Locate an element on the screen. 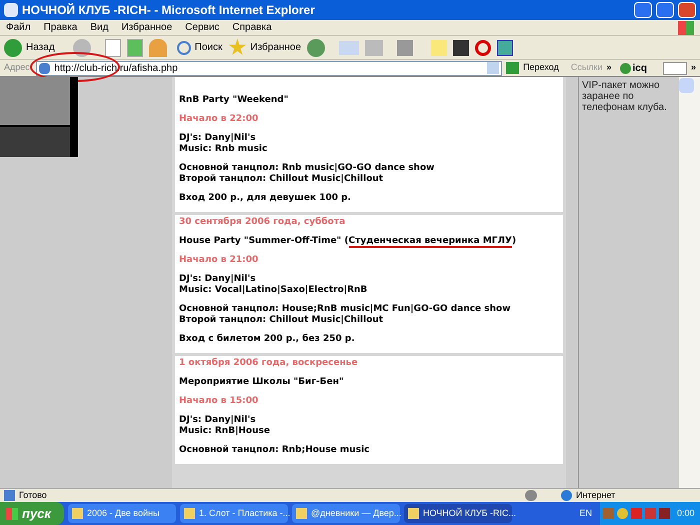 This screenshot has width=700, height=525. menu-item: Сервис is located at coordinates (202, 27).